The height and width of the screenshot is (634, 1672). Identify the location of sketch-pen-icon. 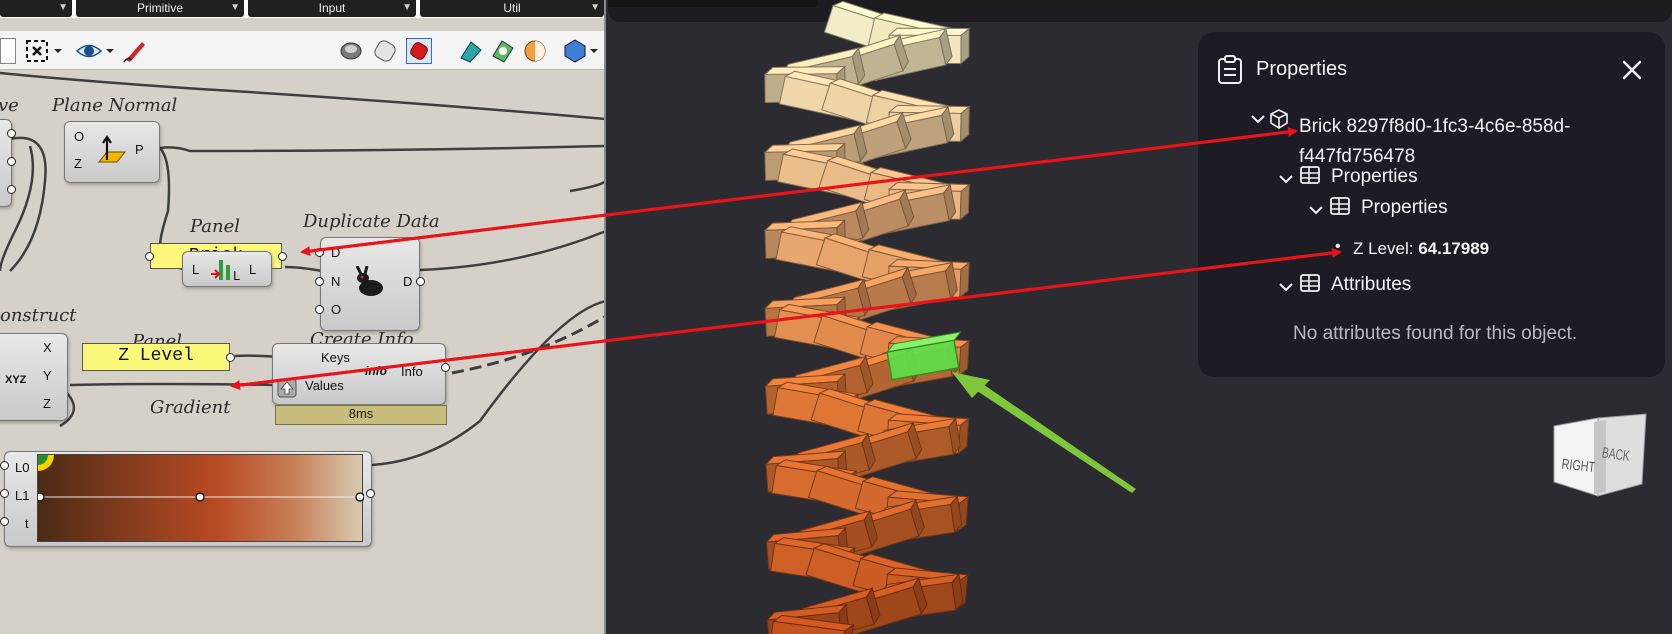
(135, 51).